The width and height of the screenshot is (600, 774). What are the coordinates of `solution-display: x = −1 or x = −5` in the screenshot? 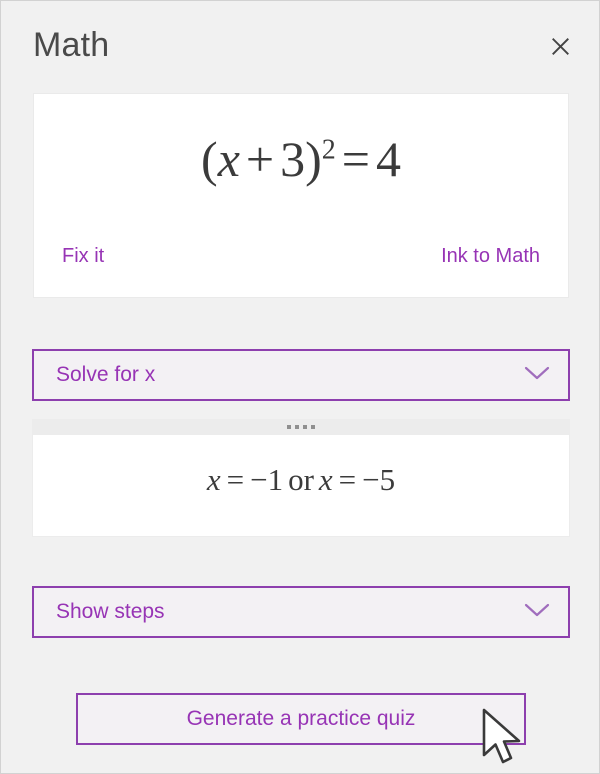 It's located at (301, 480).